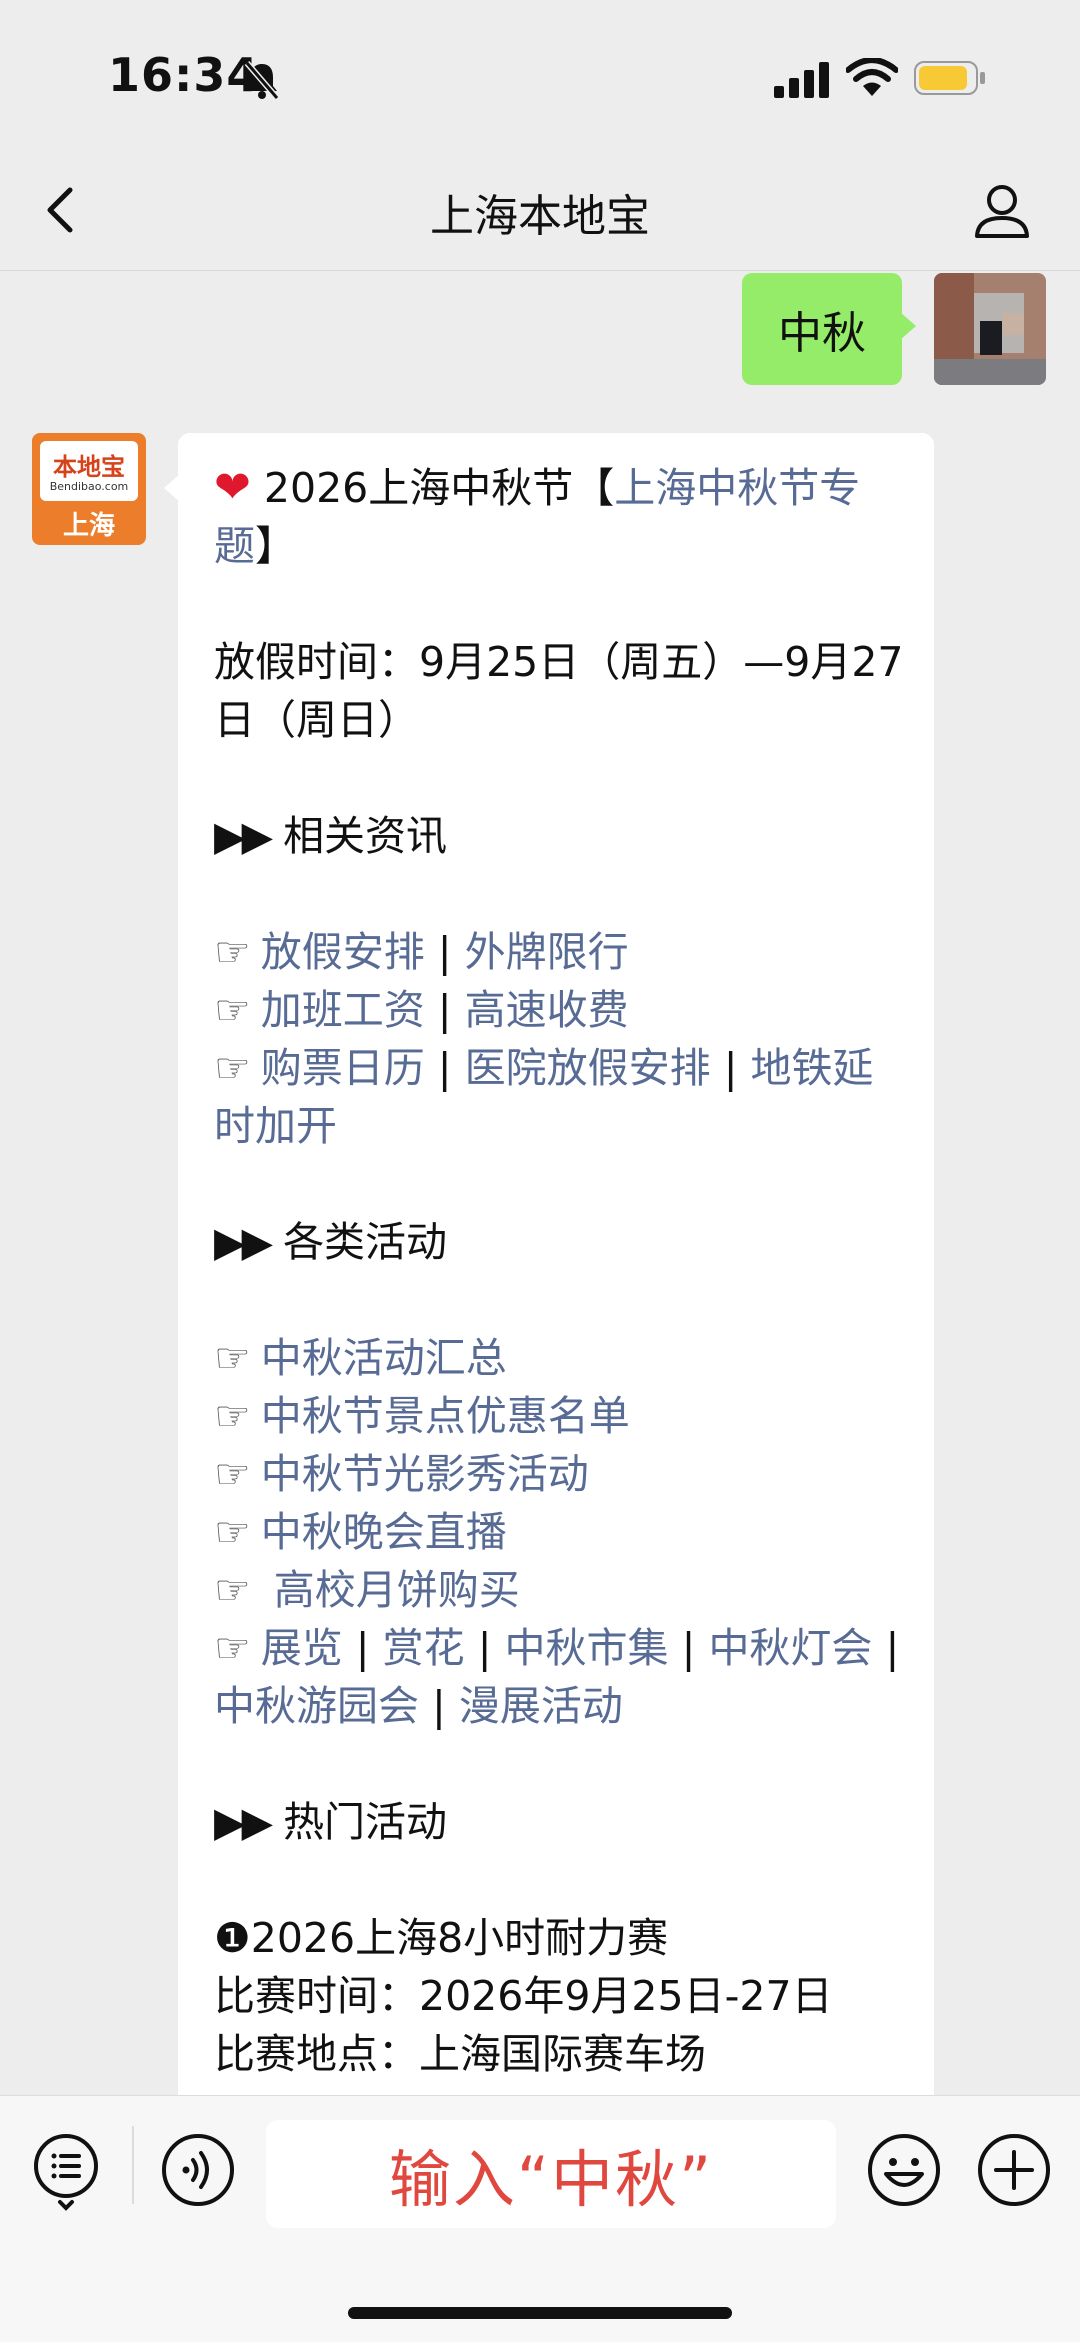 The height and width of the screenshot is (2342, 1080). What do you see at coordinates (365, 1242) in the screenshot?
I see `section-activities-title: 各类活动` at bounding box center [365, 1242].